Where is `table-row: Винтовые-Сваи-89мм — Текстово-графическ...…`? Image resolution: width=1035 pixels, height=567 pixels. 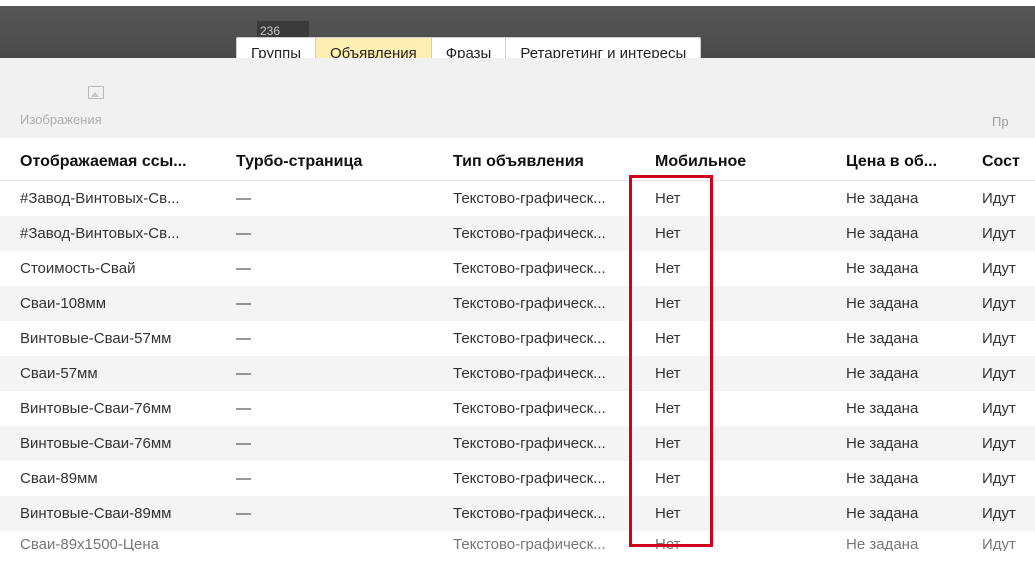
table-row: Винтовые-Сваи-89мм — Текстово-графическ...… is located at coordinates (517, 513).